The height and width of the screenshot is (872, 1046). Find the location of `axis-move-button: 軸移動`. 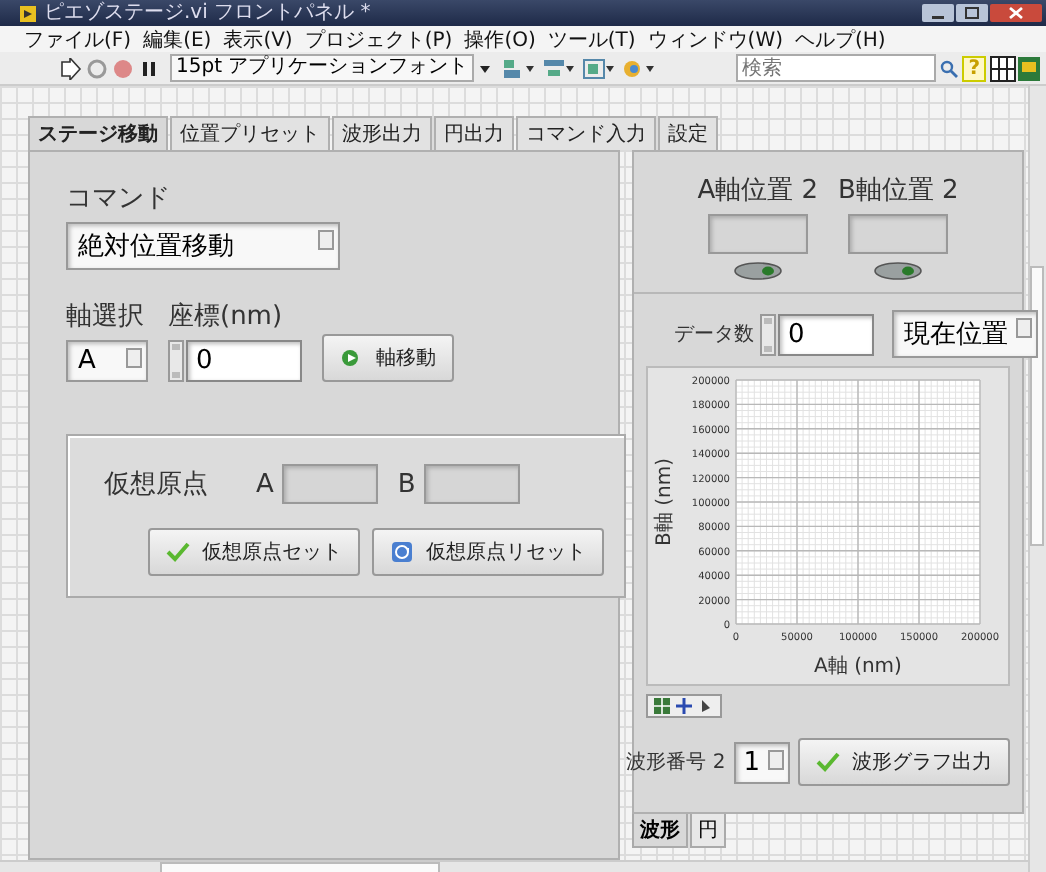

axis-move-button: 軸移動 is located at coordinates (388, 358).